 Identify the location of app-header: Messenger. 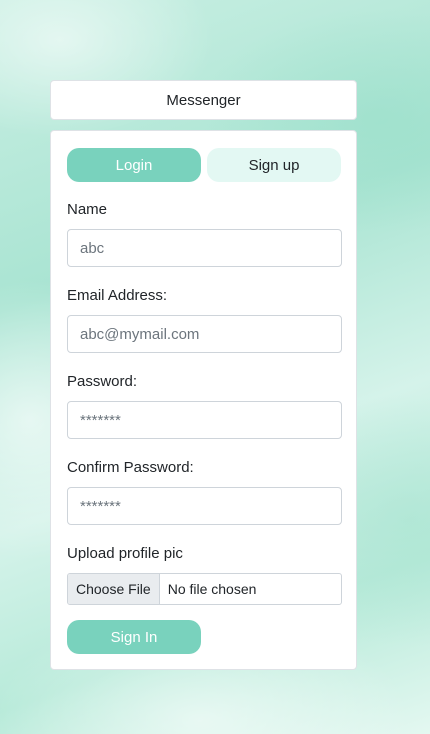
(203, 100).